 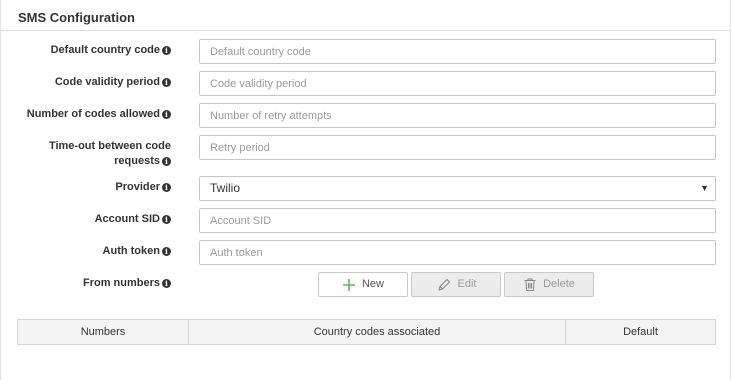 What do you see at coordinates (225, 188) in the screenshot?
I see `provider-selected-value: Twilio` at bounding box center [225, 188].